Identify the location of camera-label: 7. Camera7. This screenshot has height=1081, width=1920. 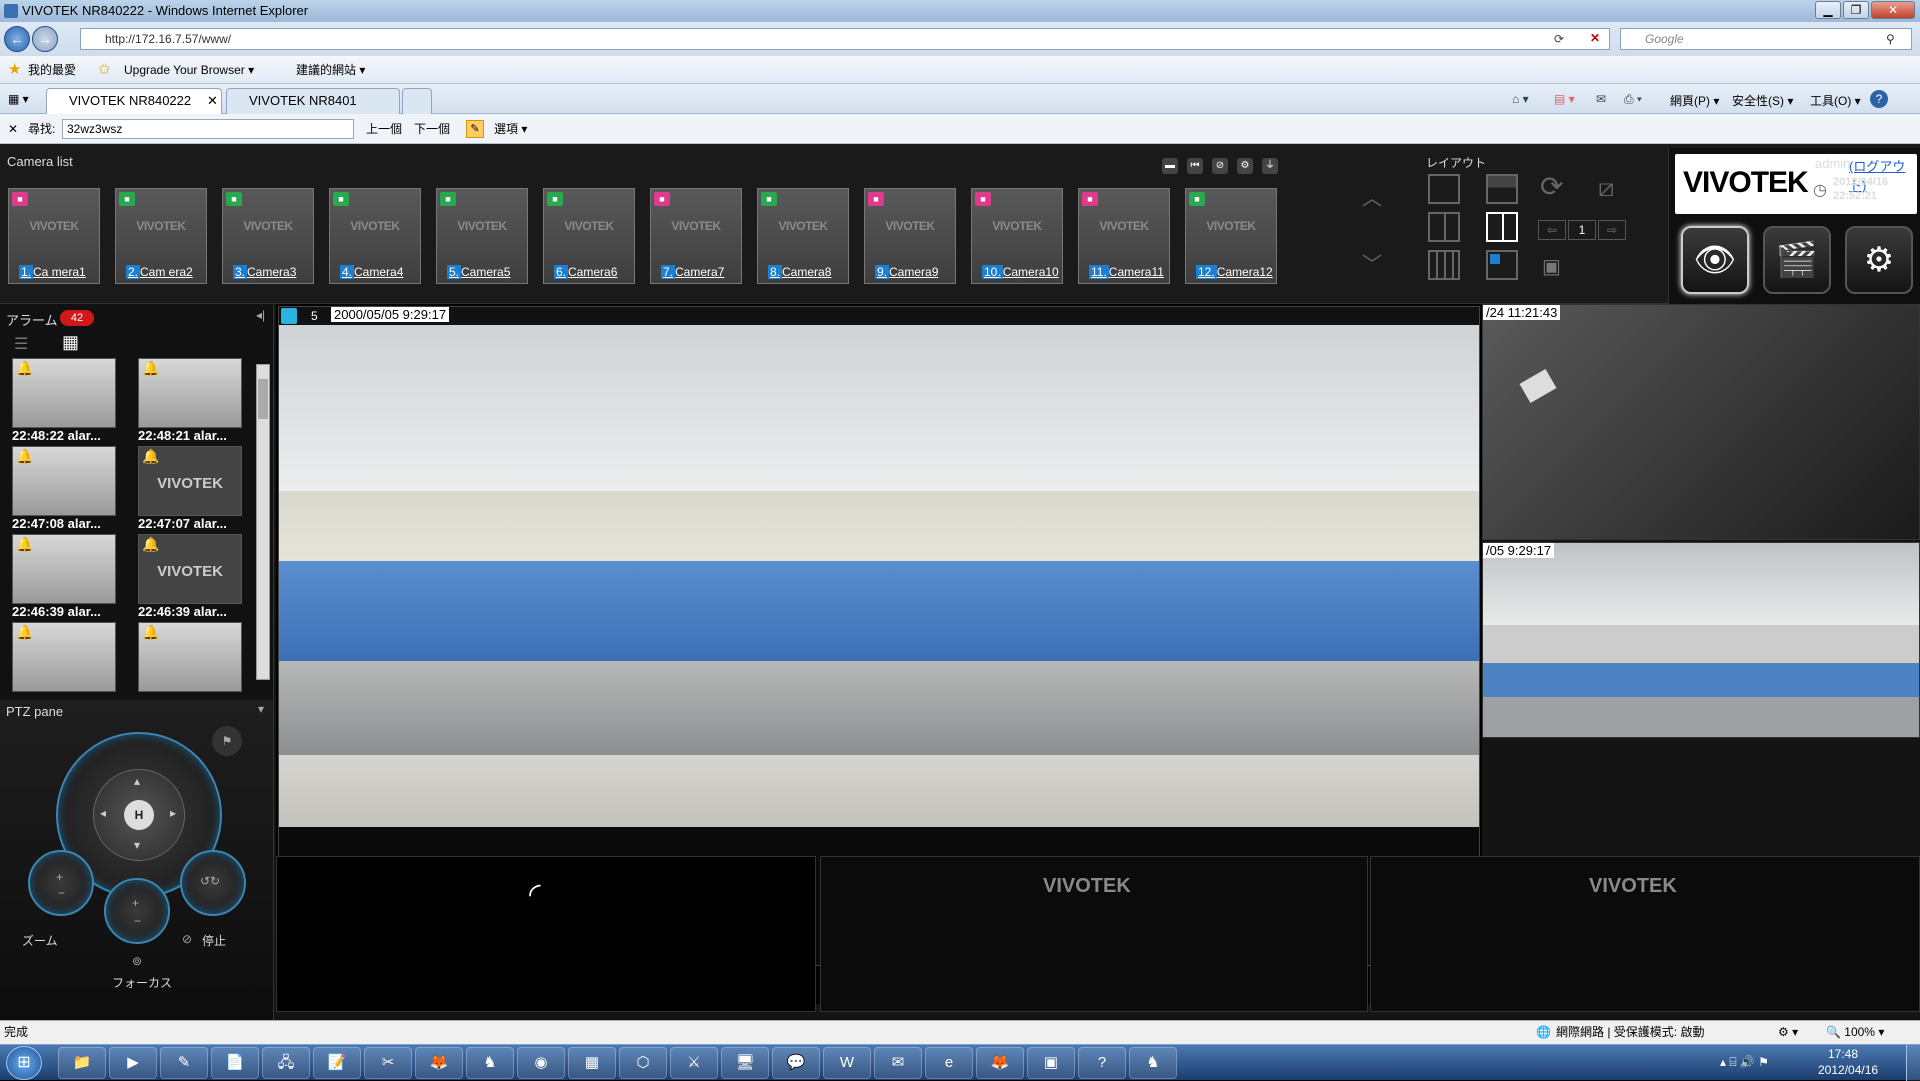
(692, 272).